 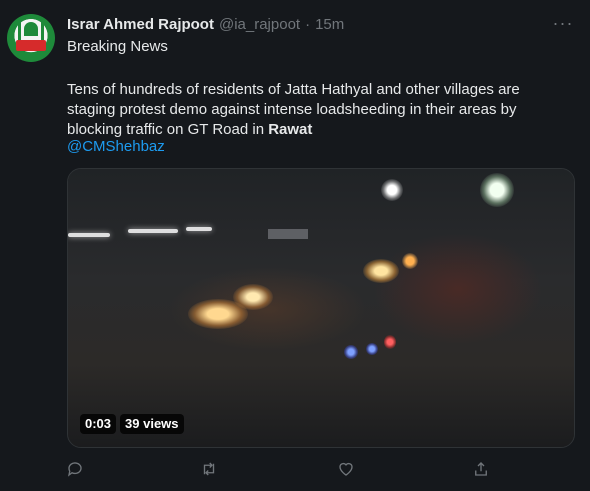 What do you see at coordinates (31, 38) in the screenshot?
I see `avatar` at bounding box center [31, 38].